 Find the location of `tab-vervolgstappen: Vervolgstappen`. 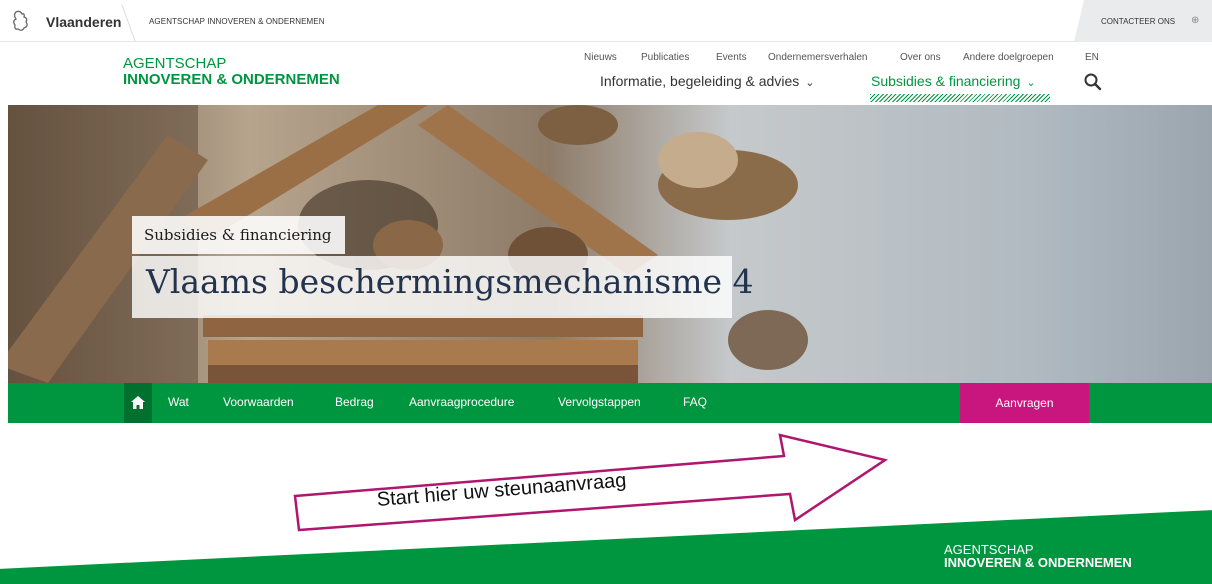

tab-vervolgstappen: Vervolgstappen is located at coordinates (599, 402).